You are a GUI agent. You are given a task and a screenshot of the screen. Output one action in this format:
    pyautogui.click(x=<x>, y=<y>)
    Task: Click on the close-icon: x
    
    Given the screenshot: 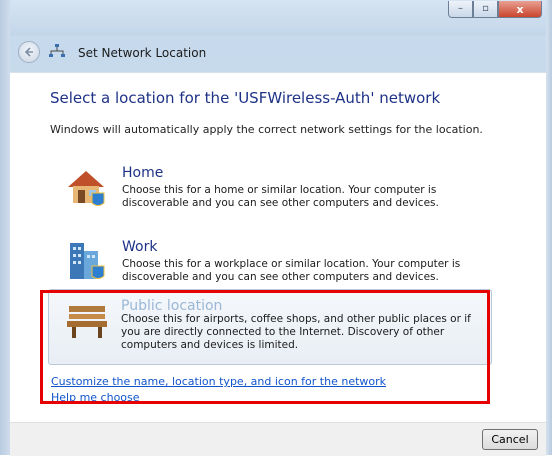 What is the action you would take?
    pyautogui.click(x=520, y=9)
    